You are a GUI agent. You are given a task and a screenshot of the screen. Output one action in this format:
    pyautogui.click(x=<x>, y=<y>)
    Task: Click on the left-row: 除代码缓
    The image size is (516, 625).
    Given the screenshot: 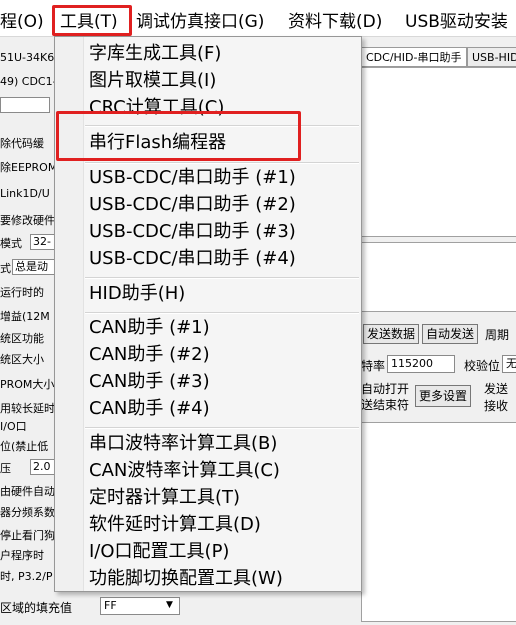 What is the action you would take?
    pyautogui.click(x=22, y=143)
    